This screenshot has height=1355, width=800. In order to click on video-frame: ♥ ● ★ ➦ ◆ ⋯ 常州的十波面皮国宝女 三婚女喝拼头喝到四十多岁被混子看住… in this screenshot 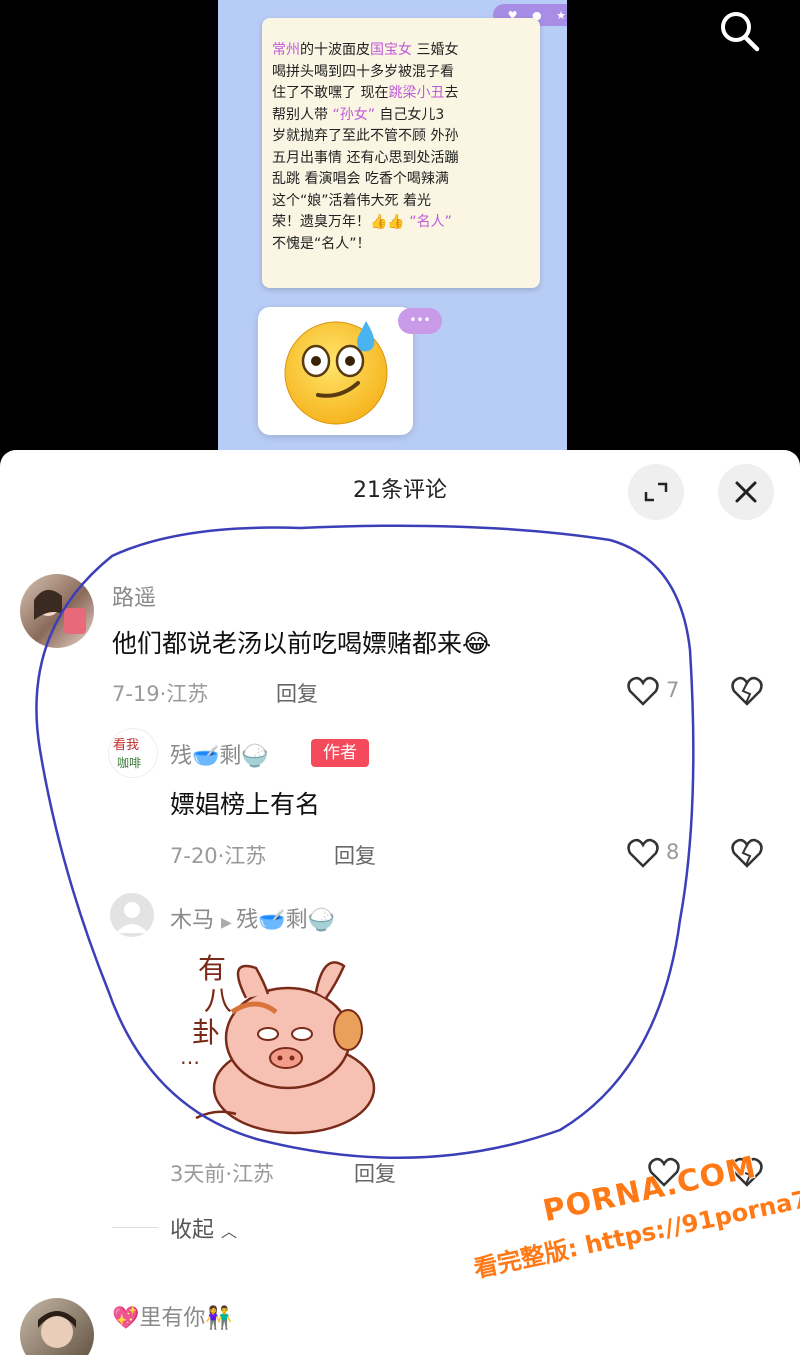, I will do `click(392, 225)`.